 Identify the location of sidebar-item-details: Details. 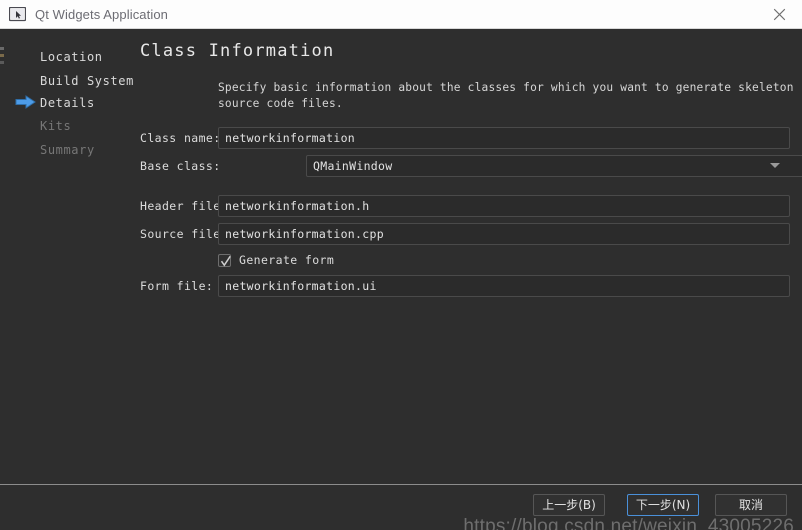
(67, 103).